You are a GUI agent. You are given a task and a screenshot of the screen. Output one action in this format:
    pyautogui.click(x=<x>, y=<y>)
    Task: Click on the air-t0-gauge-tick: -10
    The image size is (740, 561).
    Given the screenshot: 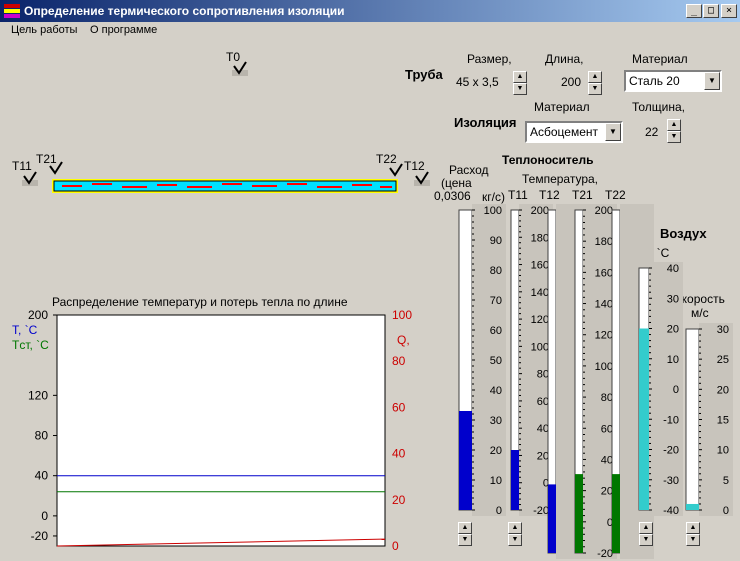 What is the action you would take?
    pyautogui.click(x=671, y=420)
    